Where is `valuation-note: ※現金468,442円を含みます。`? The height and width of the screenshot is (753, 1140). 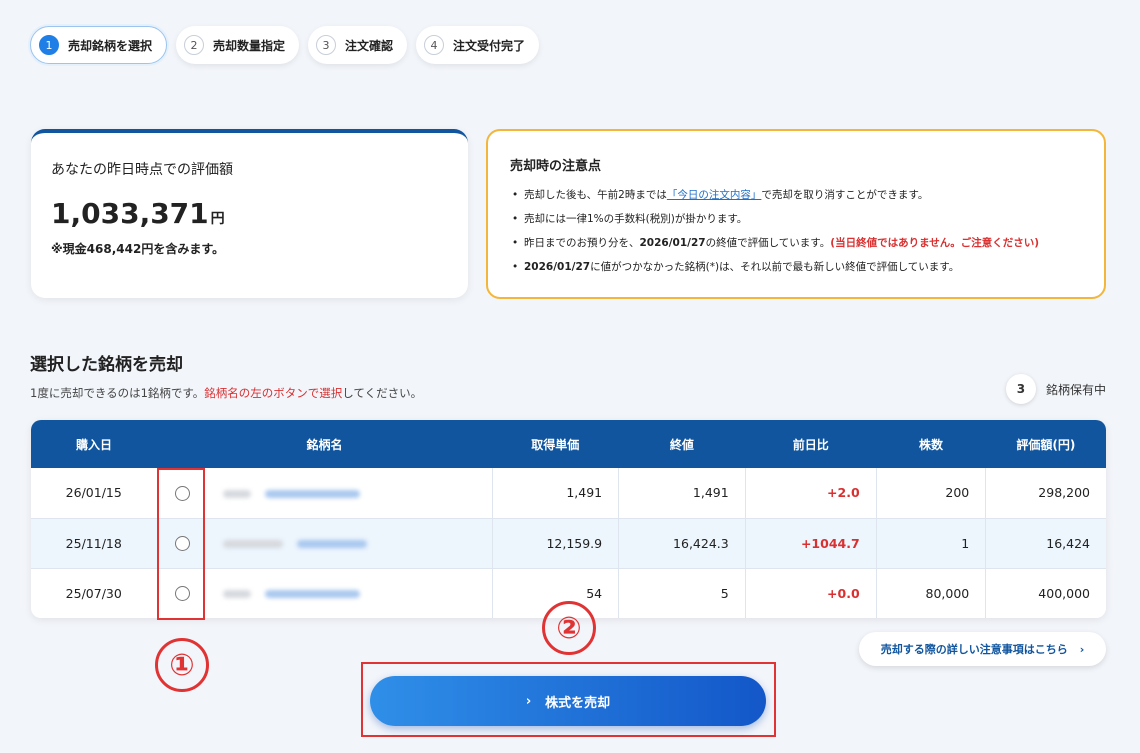 valuation-note: ※現金468,442円を含みます。 is located at coordinates (138, 249).